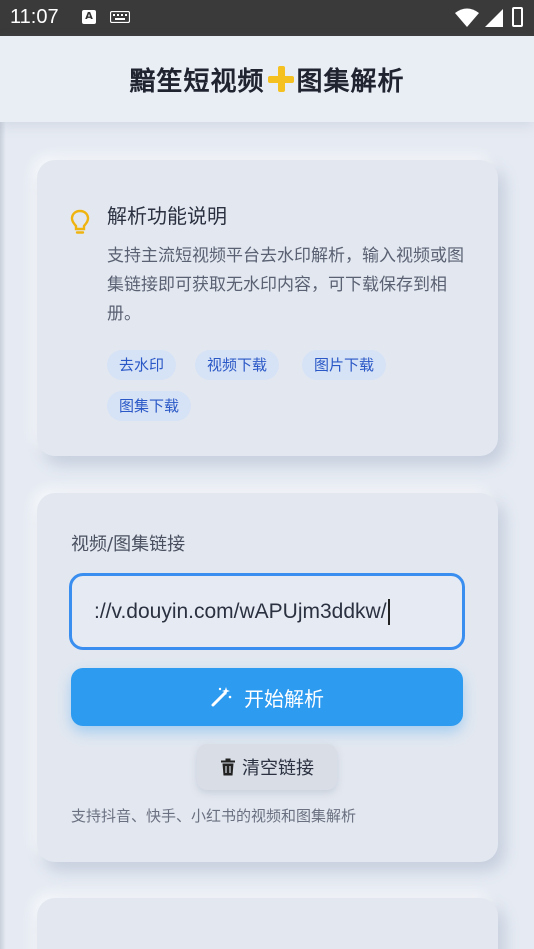 The image size is (534, 949). What do you see at coordinates (228, 767) in the screenshot?
I see `trash-icon` at bounding box center [228, 767].